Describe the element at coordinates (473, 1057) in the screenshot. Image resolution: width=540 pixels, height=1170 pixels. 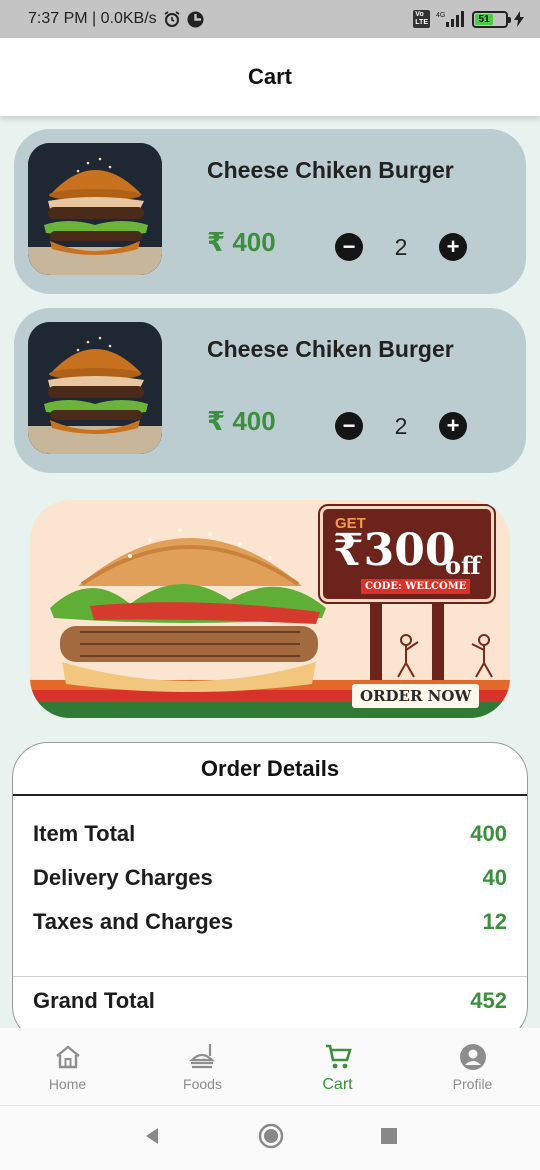
I see `profile-icon` at that location.